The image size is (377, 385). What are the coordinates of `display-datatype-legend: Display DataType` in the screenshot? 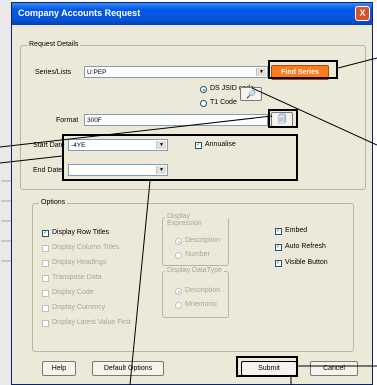 It's located at (194, 270).